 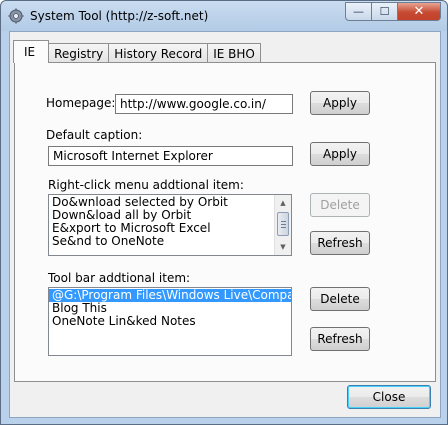 What do you see at coordinates (234, 53) in the screenshot?
I see `tab-ie-bho: IE BHO` at bounding box center [234, 53].